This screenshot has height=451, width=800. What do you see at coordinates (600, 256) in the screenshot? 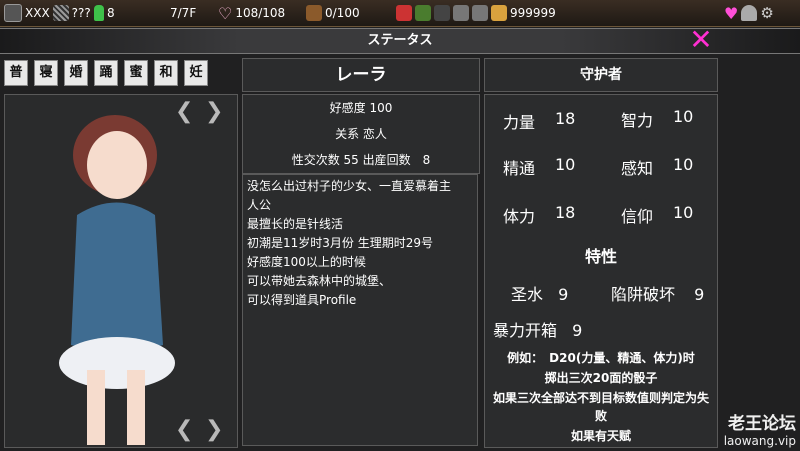
I see `traits-title: 特性` at bounding box center [600, 256].